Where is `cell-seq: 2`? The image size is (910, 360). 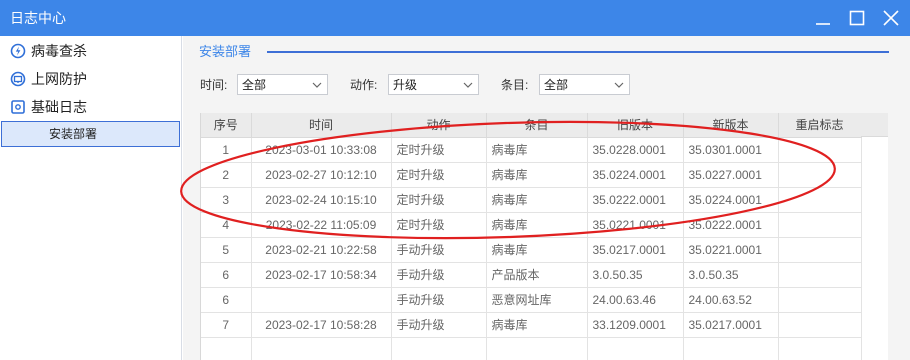 cell-seq: 2 is located at coordinates (226, 175).